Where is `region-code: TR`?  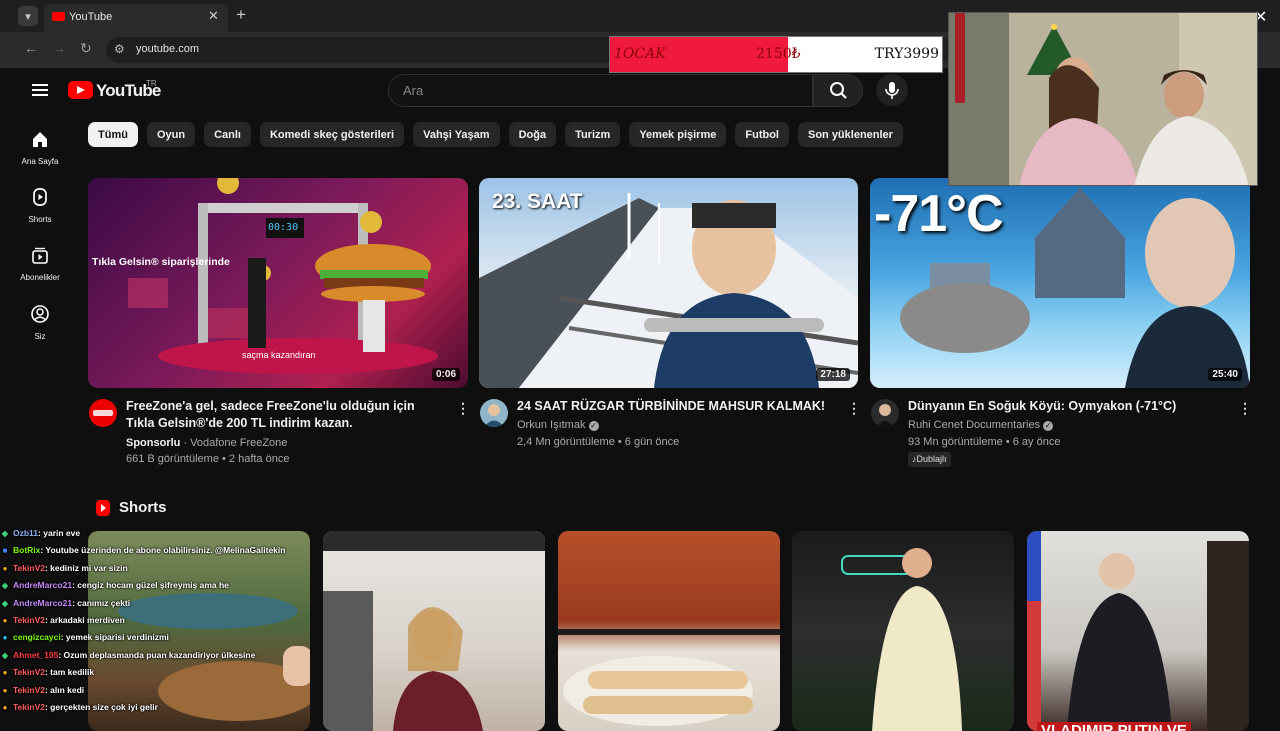
region-code: TR is located at coordinates (151, 83).